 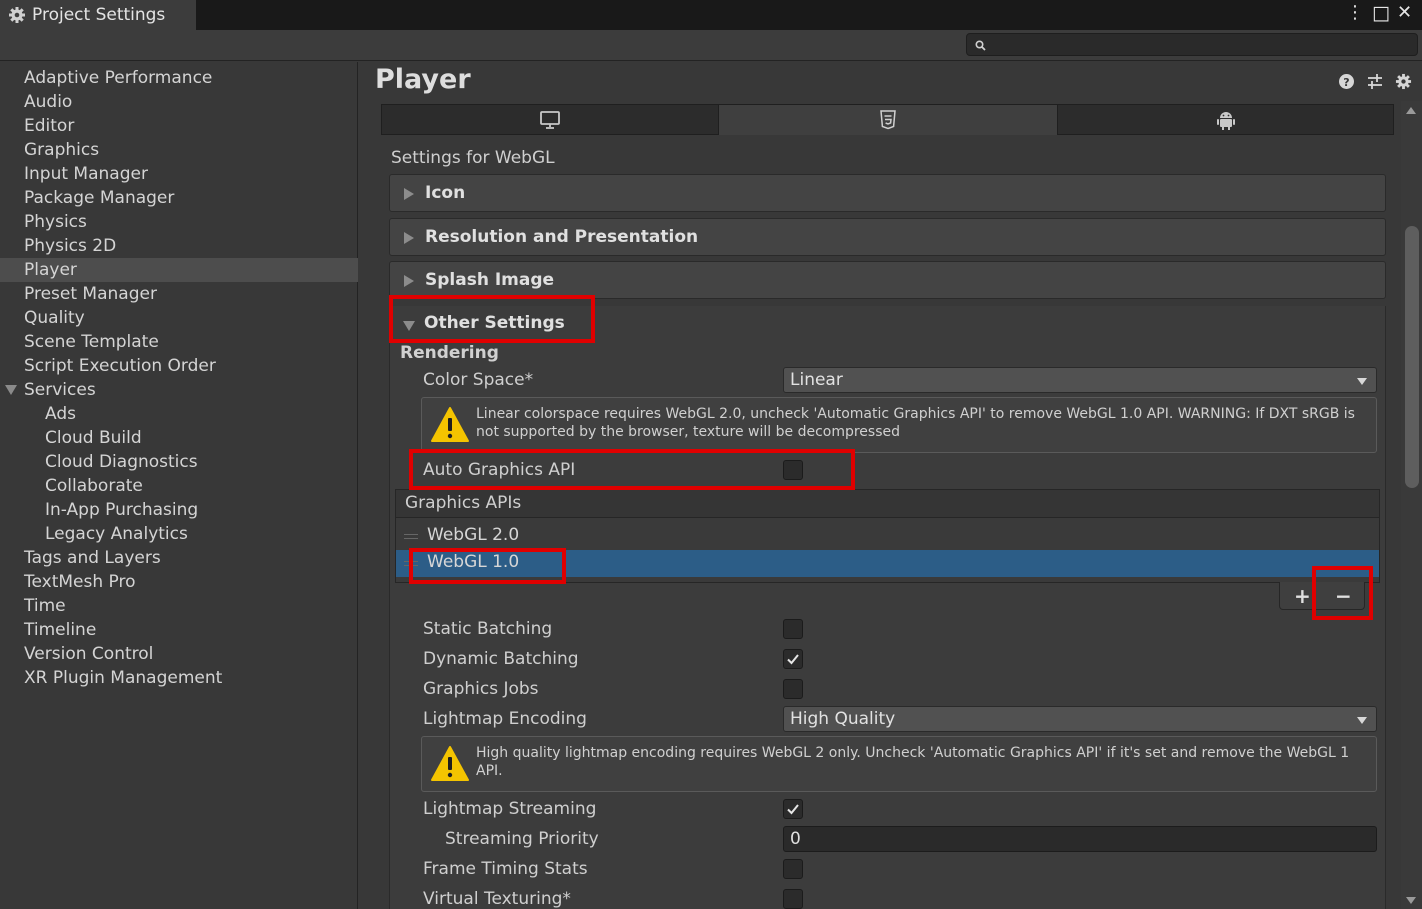 I want to click on graphics-jobs-checkbox, so click(x=793, y=689).